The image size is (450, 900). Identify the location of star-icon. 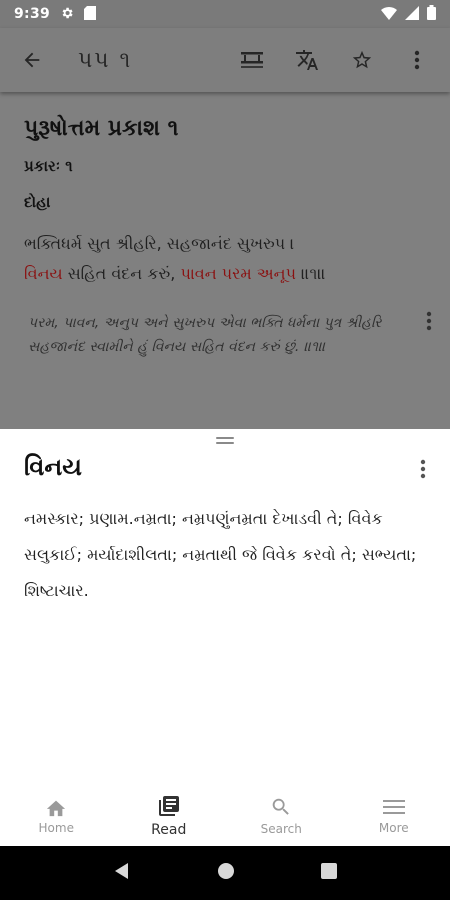
(361, 59).